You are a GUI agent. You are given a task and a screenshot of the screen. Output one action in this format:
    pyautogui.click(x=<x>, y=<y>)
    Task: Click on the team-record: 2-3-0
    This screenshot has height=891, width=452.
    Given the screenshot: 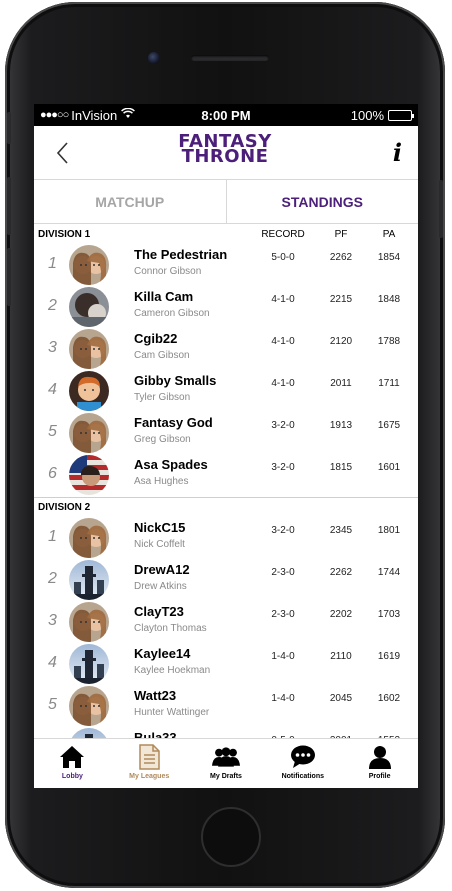 What is the action you would take?
    pyautogui.click(x=283, y=614)
    